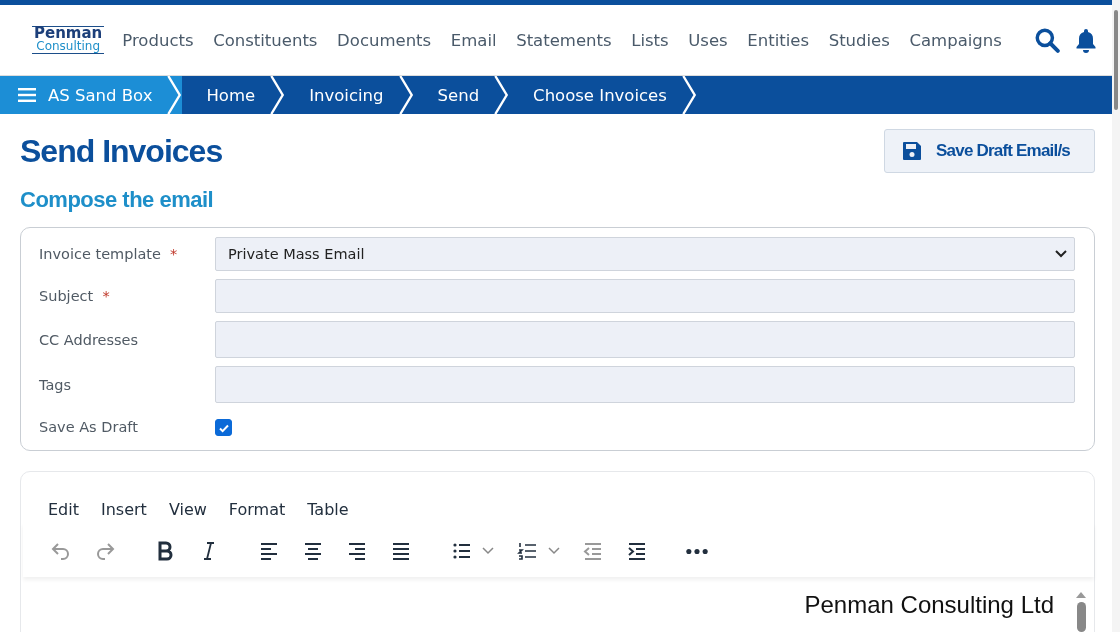  What do you see at coordinates (645, 254) in the screenshot?
I see `template-select: Private Mass Email` at bounding box center [645, 254].